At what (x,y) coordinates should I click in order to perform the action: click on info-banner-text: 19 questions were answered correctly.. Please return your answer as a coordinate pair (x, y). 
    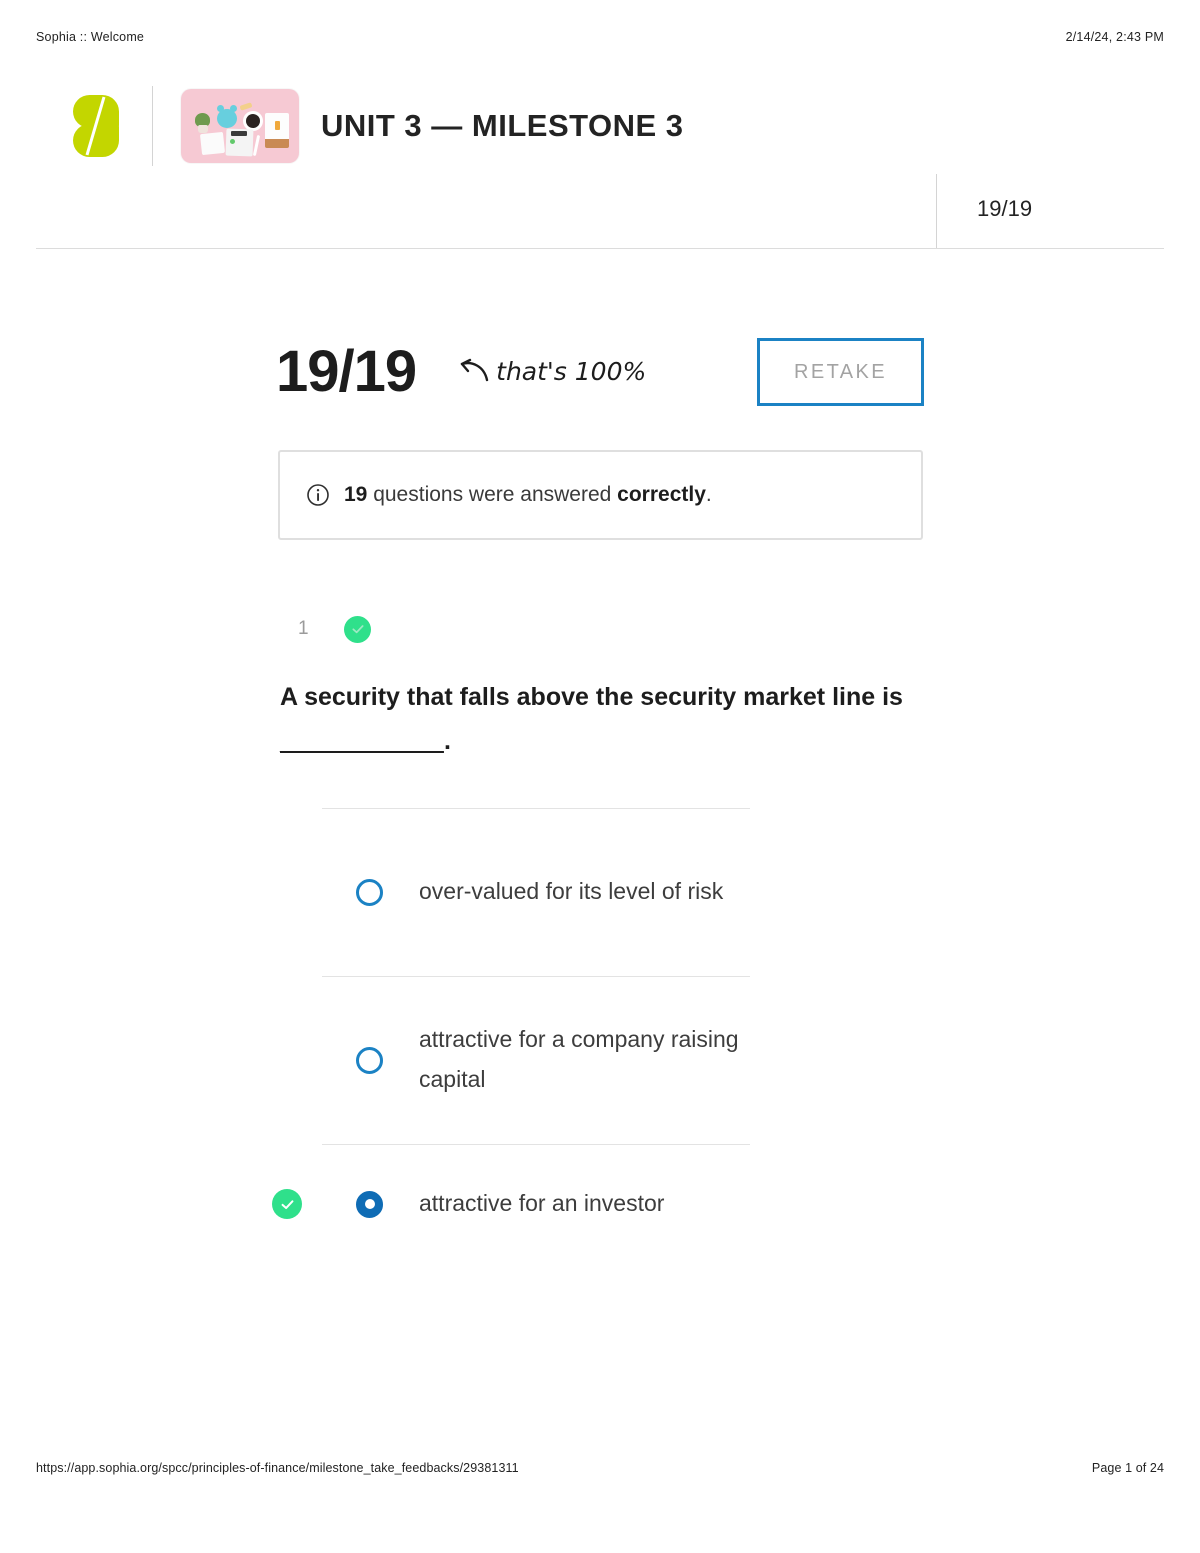
    Looking at the image, I should click on (528, 495).